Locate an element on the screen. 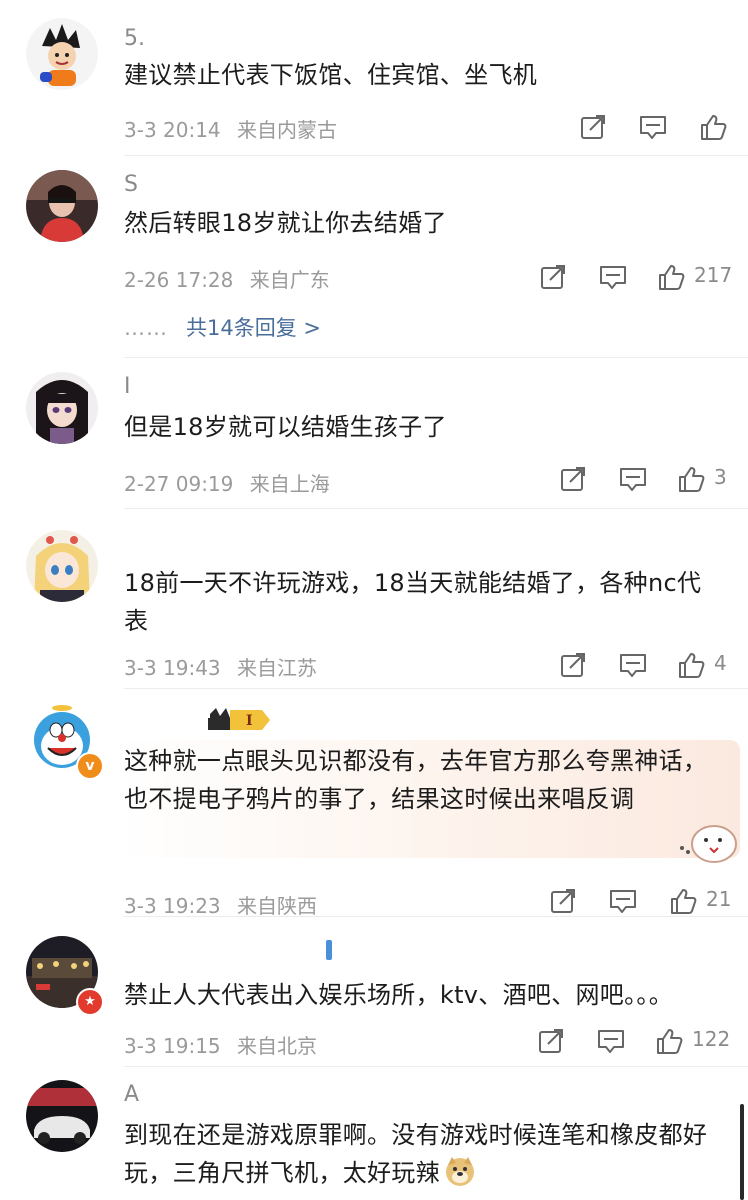 This screenshot has height=1200, width=748. comment-location: 来自北京 is located at coordinates (277, 1046).